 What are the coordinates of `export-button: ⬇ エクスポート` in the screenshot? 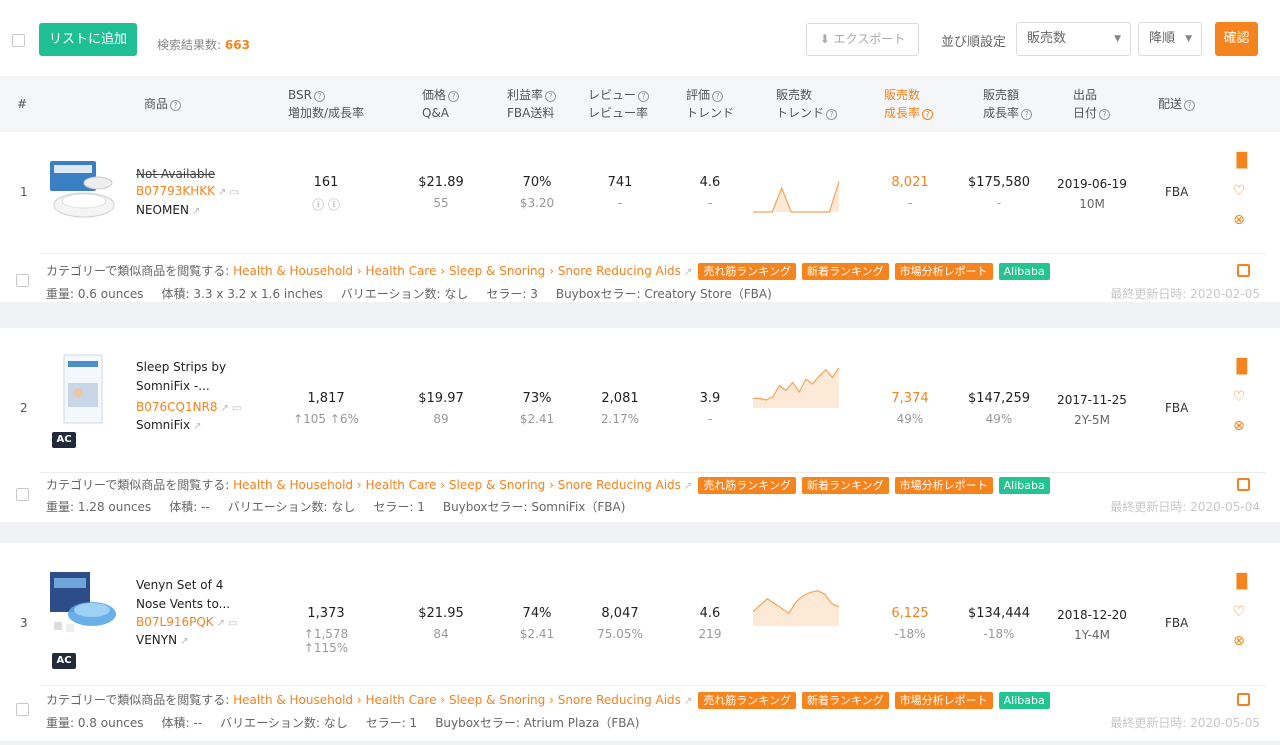 It's located at (862, 39).